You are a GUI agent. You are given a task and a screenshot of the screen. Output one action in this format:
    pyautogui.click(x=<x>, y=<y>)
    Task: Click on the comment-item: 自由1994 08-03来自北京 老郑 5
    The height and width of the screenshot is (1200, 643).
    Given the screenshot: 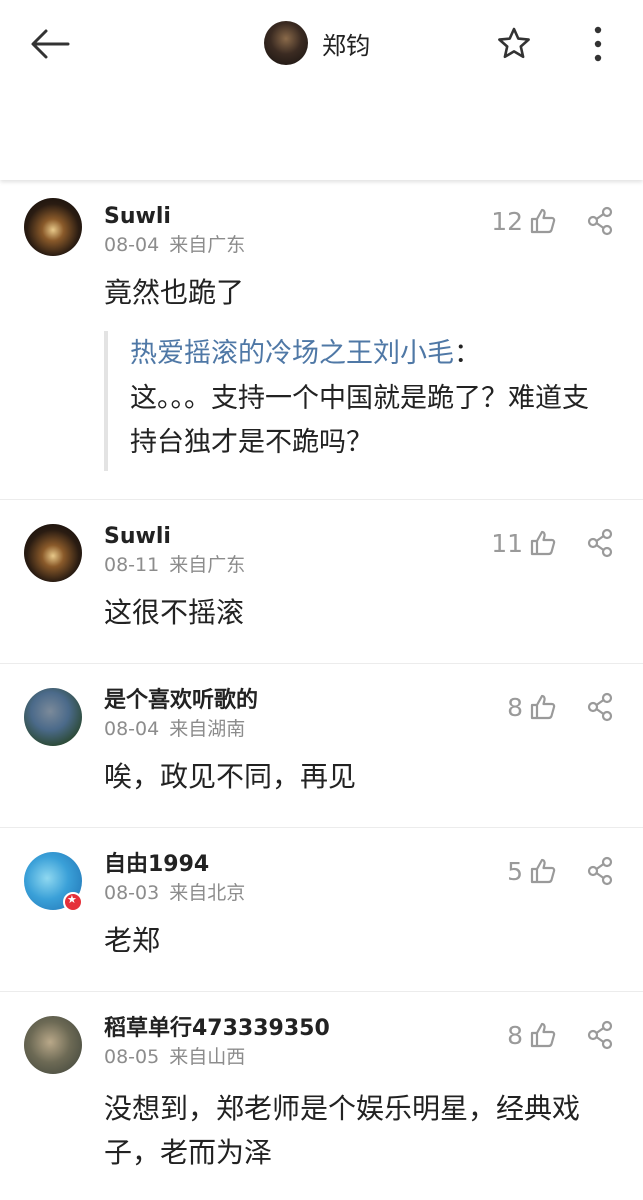 What is the action you would take?
    pyautogui.click(x=321, y=910)
    